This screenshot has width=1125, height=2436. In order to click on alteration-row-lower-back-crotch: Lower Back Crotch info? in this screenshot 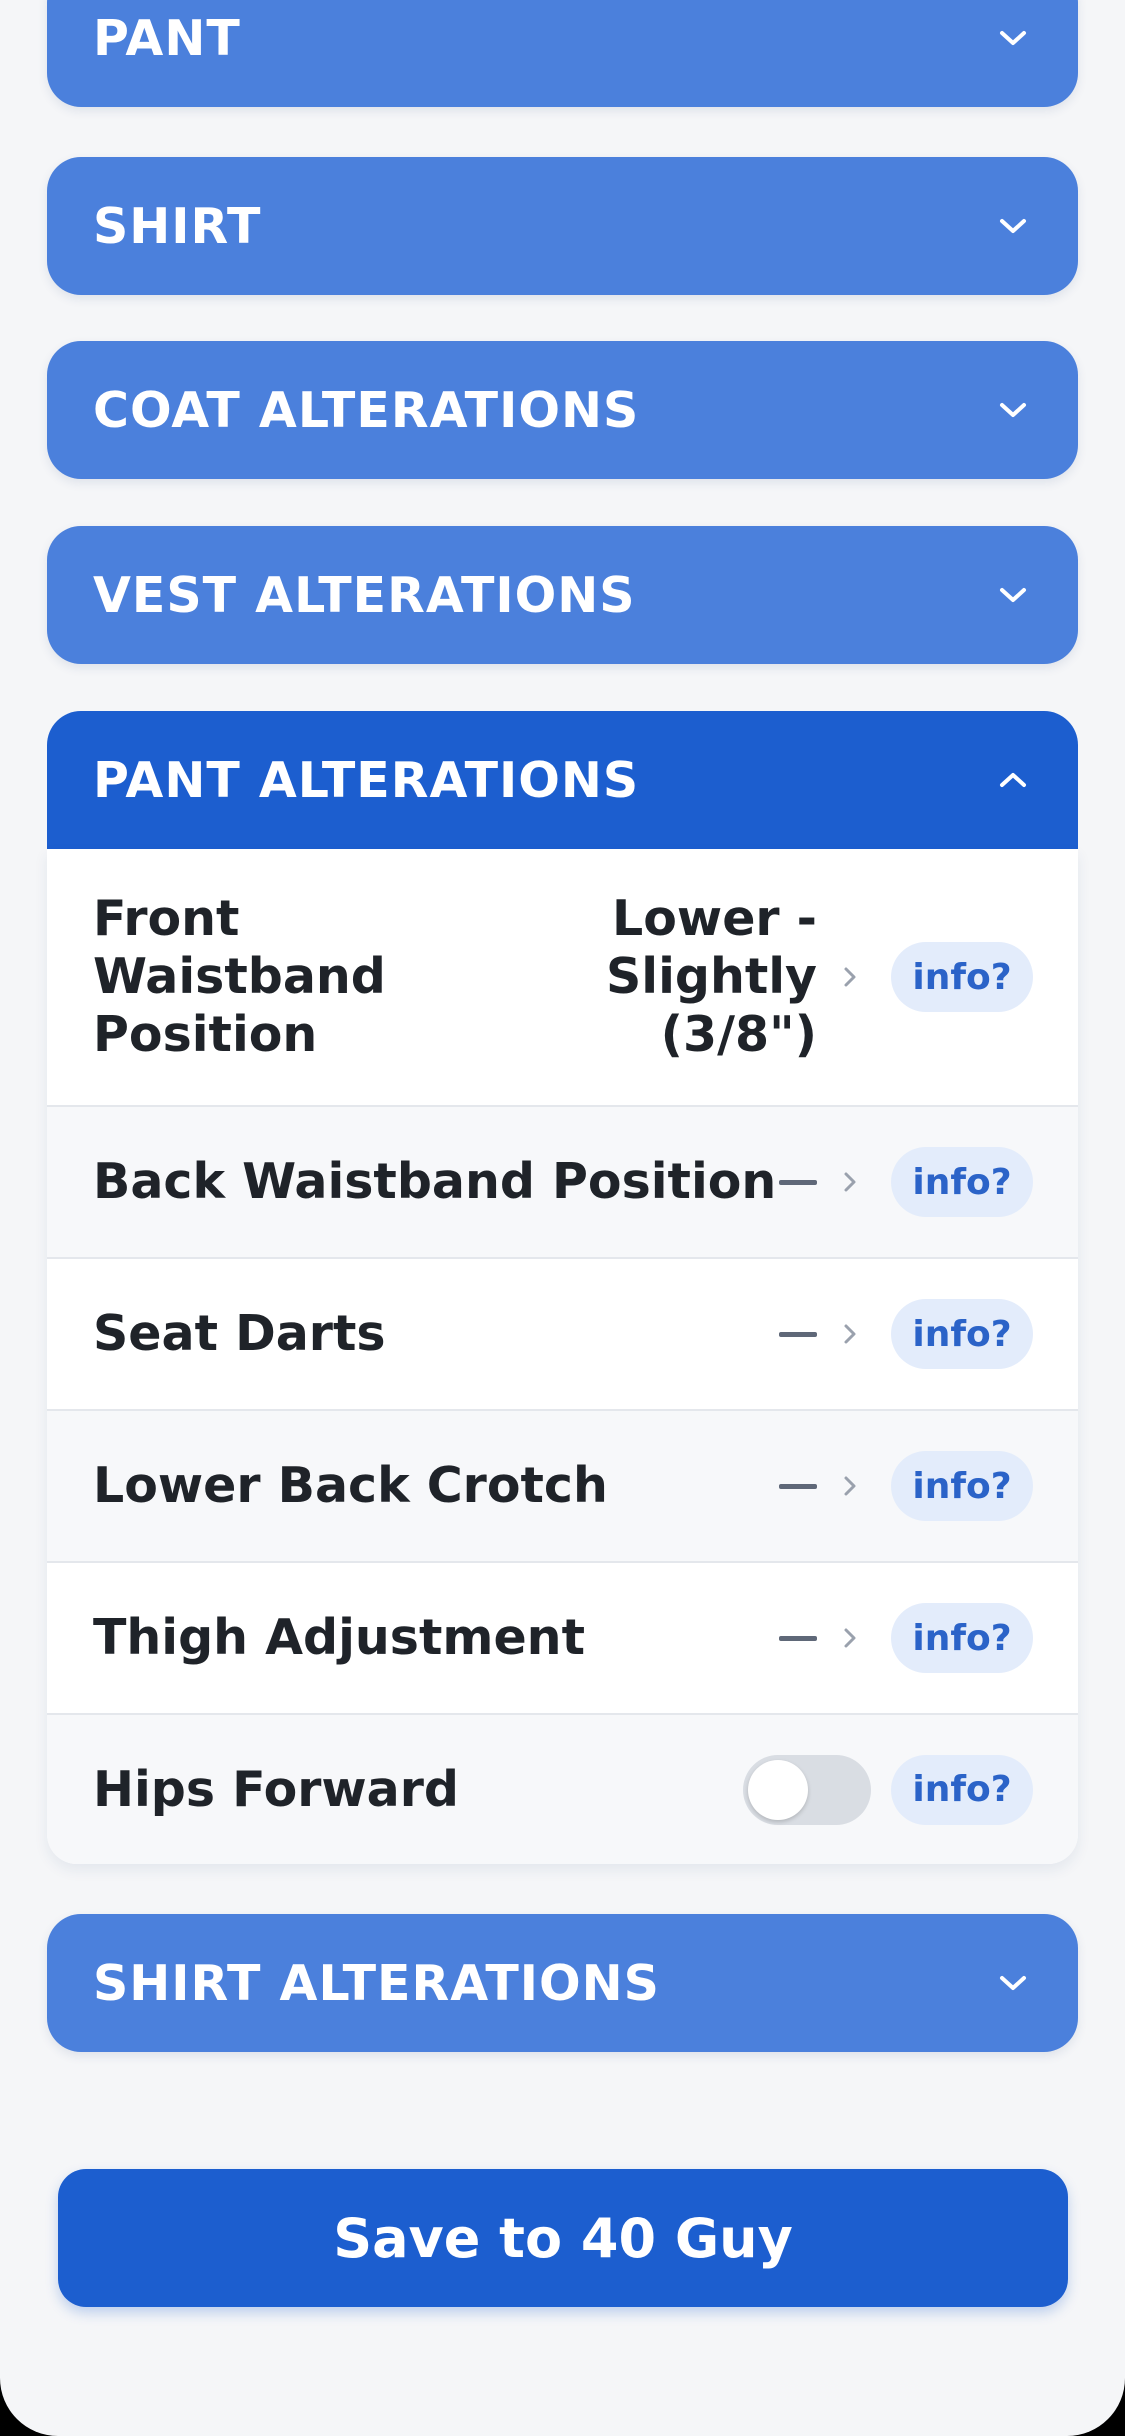, I will do `click(562, 1487)`.